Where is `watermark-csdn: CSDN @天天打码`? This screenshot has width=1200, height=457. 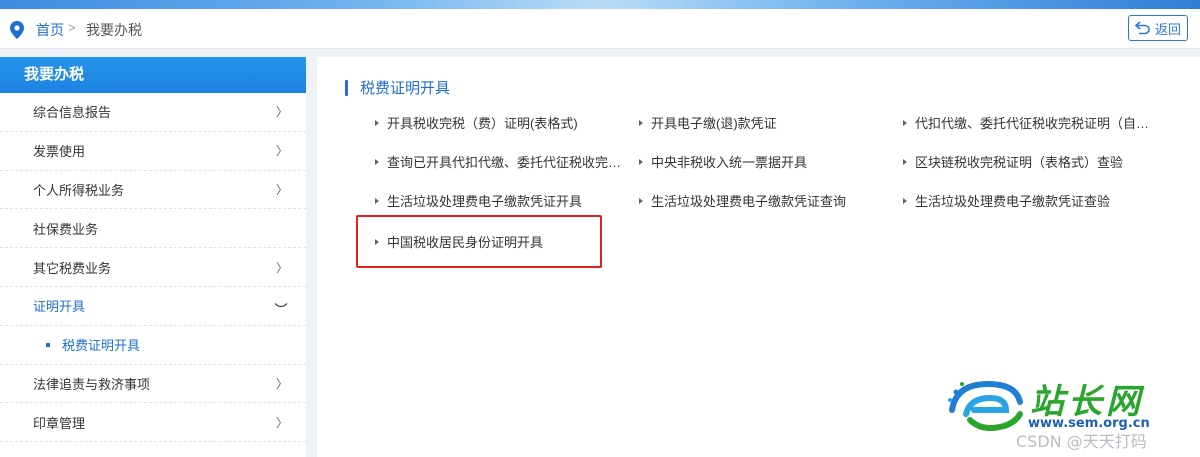 watermark-csdn: CSDN @天天打码 is located at coordinates (1081, 441).